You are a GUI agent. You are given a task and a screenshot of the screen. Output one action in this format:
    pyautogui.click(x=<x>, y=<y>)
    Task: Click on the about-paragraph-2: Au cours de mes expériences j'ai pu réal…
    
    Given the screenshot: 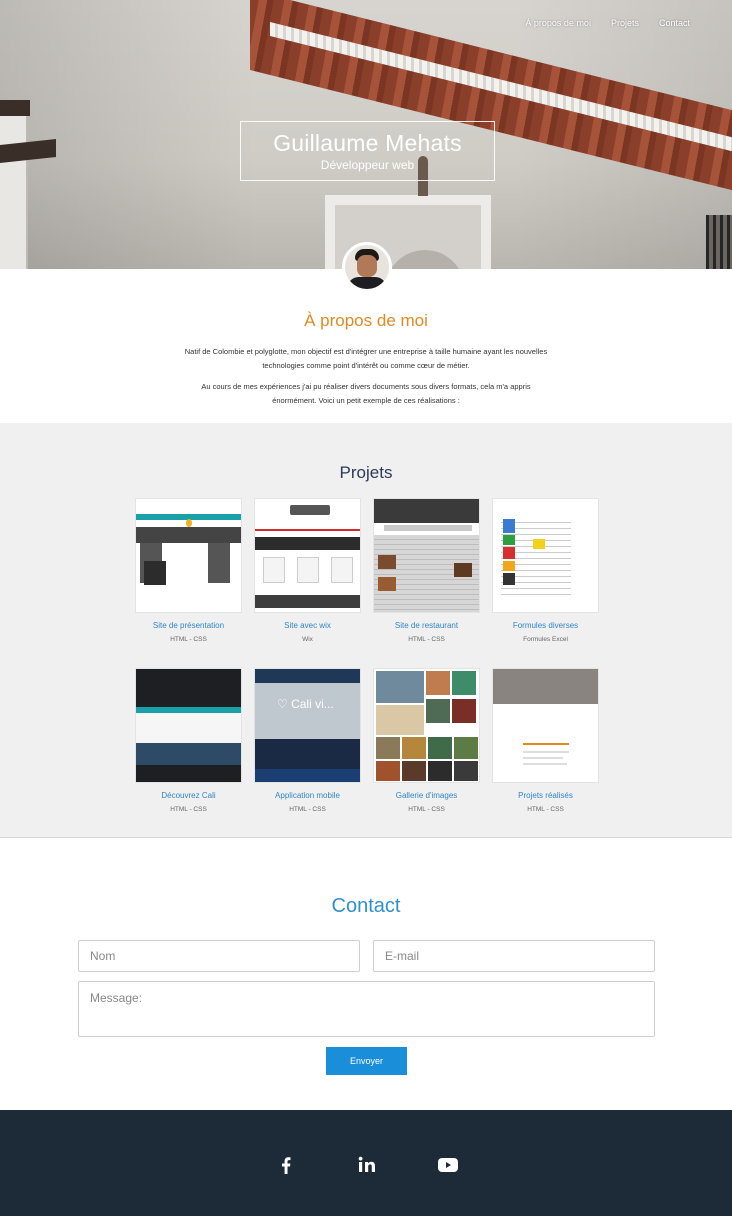 What is the action you would take?
    pyautogui.click(x=366, y=393)
    